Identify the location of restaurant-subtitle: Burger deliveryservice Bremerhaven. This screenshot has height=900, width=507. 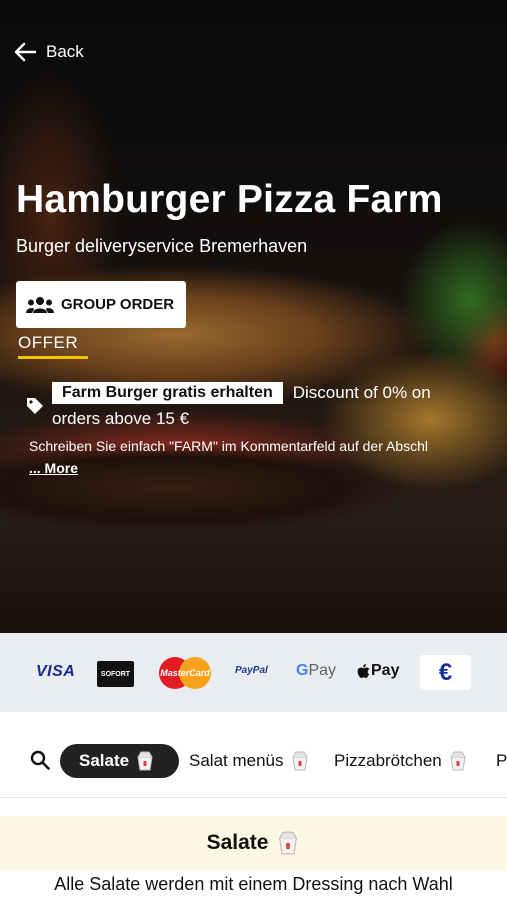
(162, 246).